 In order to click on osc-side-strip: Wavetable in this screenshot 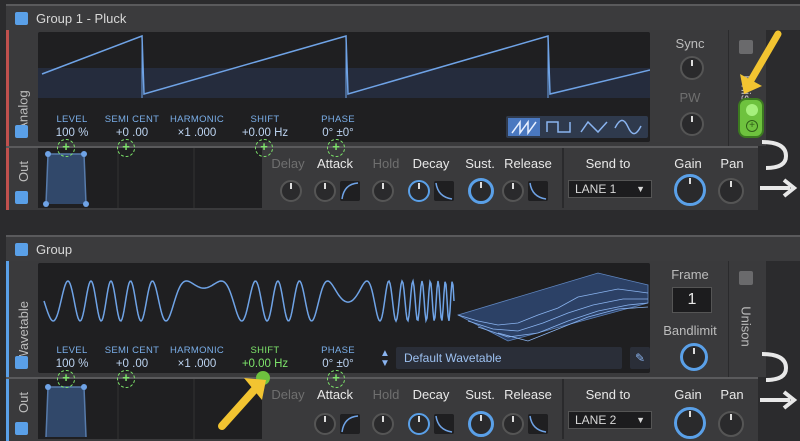, I will do `click(22, 319)`.